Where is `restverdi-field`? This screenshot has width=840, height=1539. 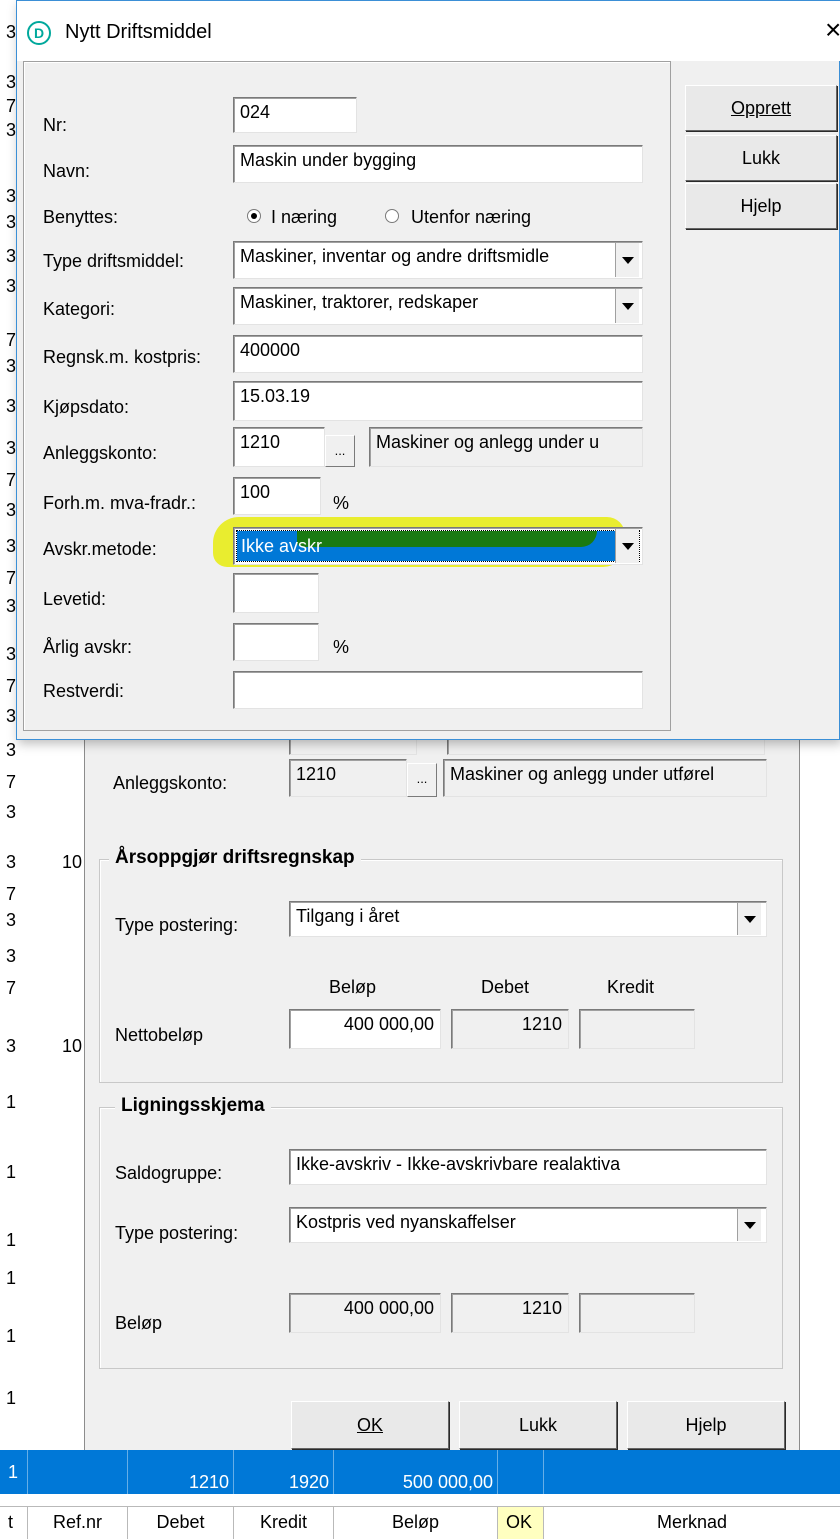
restverdi-field is located at coordinates (438, 690).